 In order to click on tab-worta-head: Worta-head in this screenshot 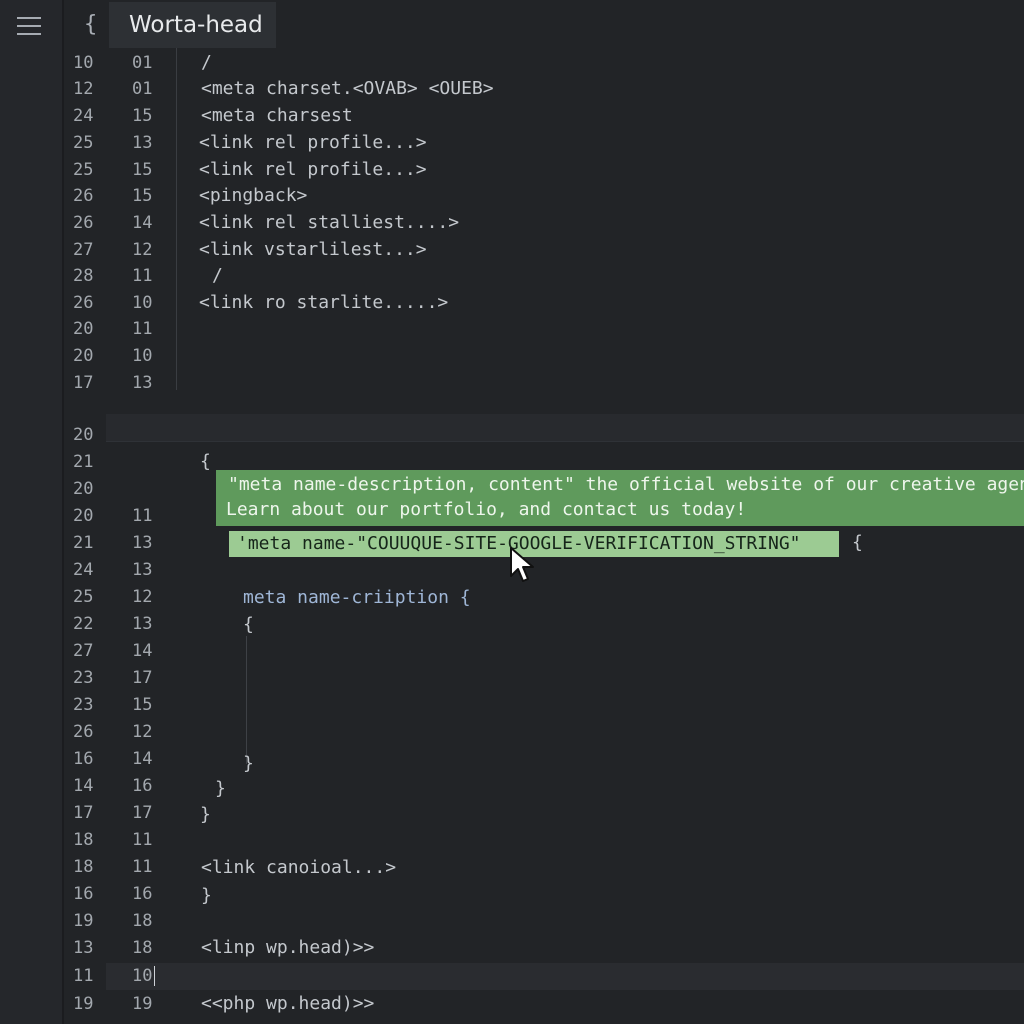, I will do `click(192, 25)`.